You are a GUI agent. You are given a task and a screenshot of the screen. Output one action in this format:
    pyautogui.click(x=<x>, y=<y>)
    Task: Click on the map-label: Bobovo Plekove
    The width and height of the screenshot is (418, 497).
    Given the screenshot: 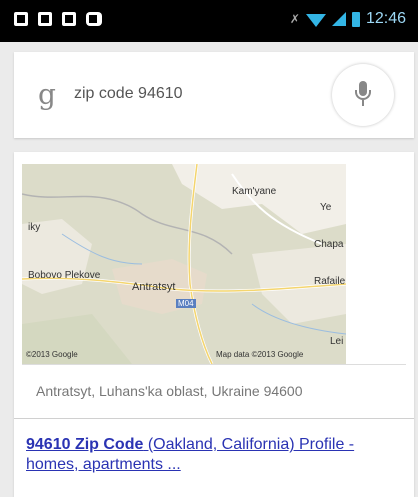 What is the action you would take?
    pyautogui.click(x=64, y=275)
    